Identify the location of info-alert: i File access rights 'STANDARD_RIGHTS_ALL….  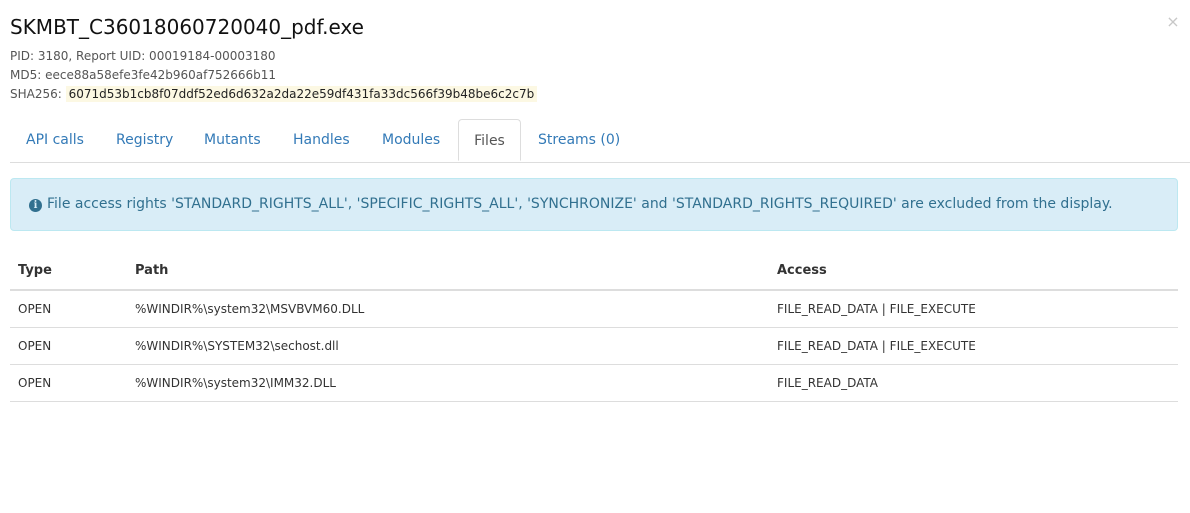
(594, 204).